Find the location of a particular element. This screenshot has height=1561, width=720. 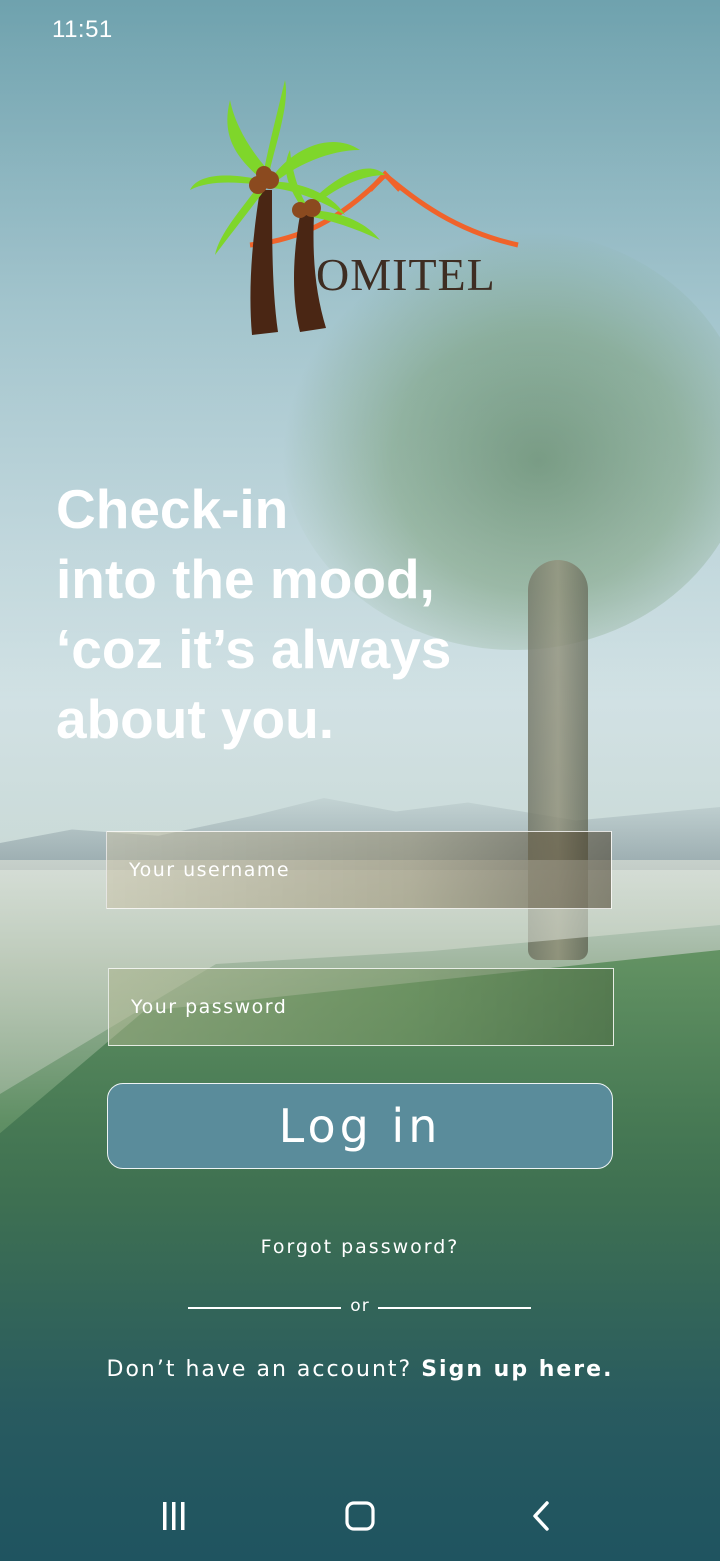

logo is located at coordinates (354, 207).